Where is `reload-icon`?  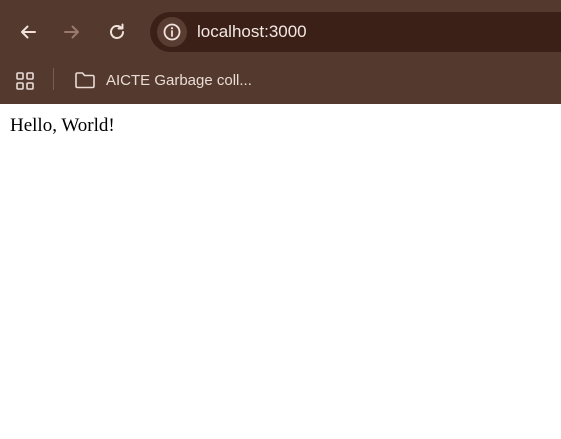 reload-icon is located at coordinates (117, 31).